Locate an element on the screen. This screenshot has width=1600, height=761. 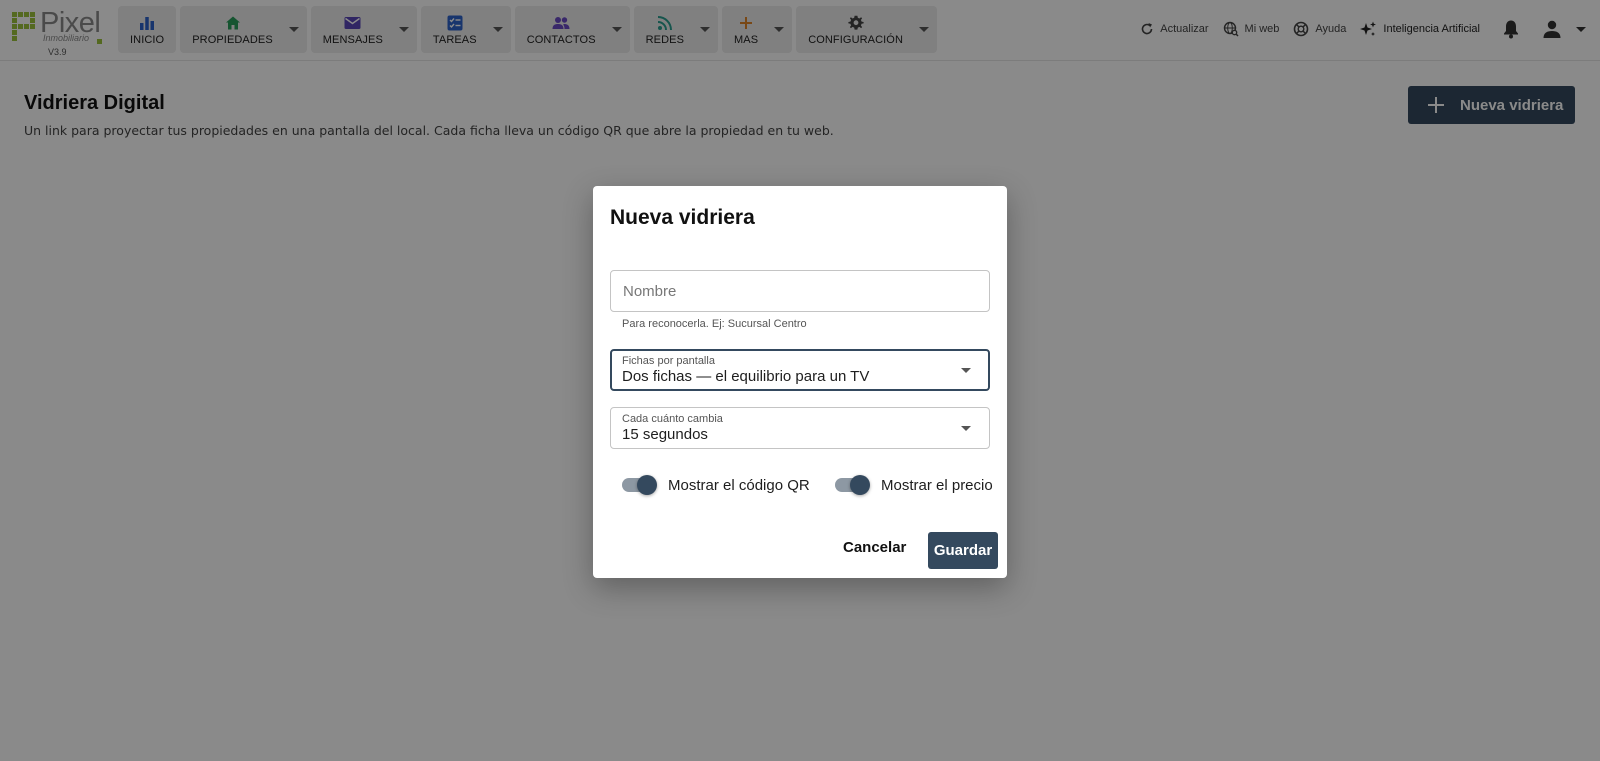
name-input: Nombre is located at coordinates (800, 291).